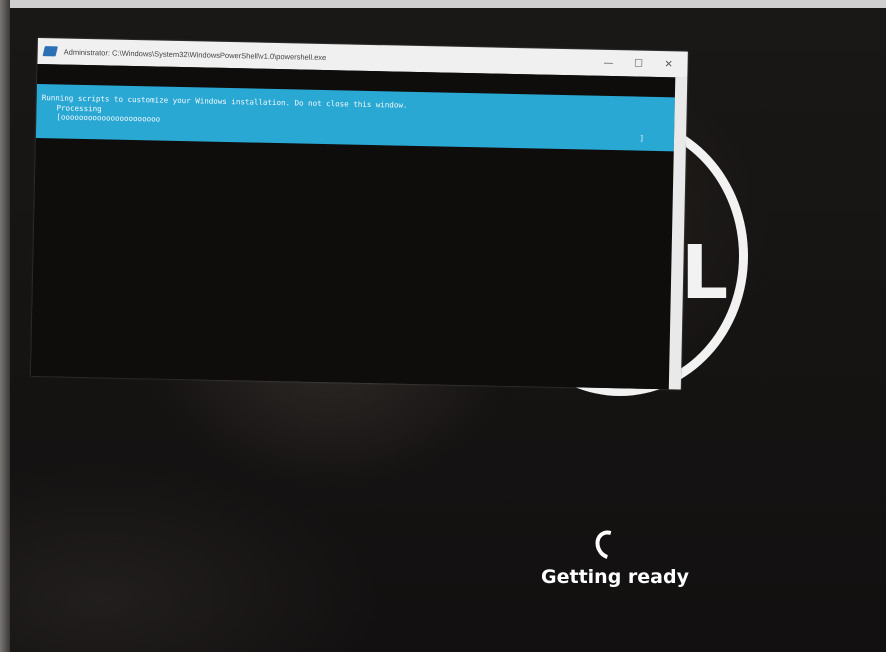 Image resolution: width=886 pixels, height=652 pixels. Describe the element at coordinates (5, 326) in the screenshot. I see `monitor-bezel-left` at that location.